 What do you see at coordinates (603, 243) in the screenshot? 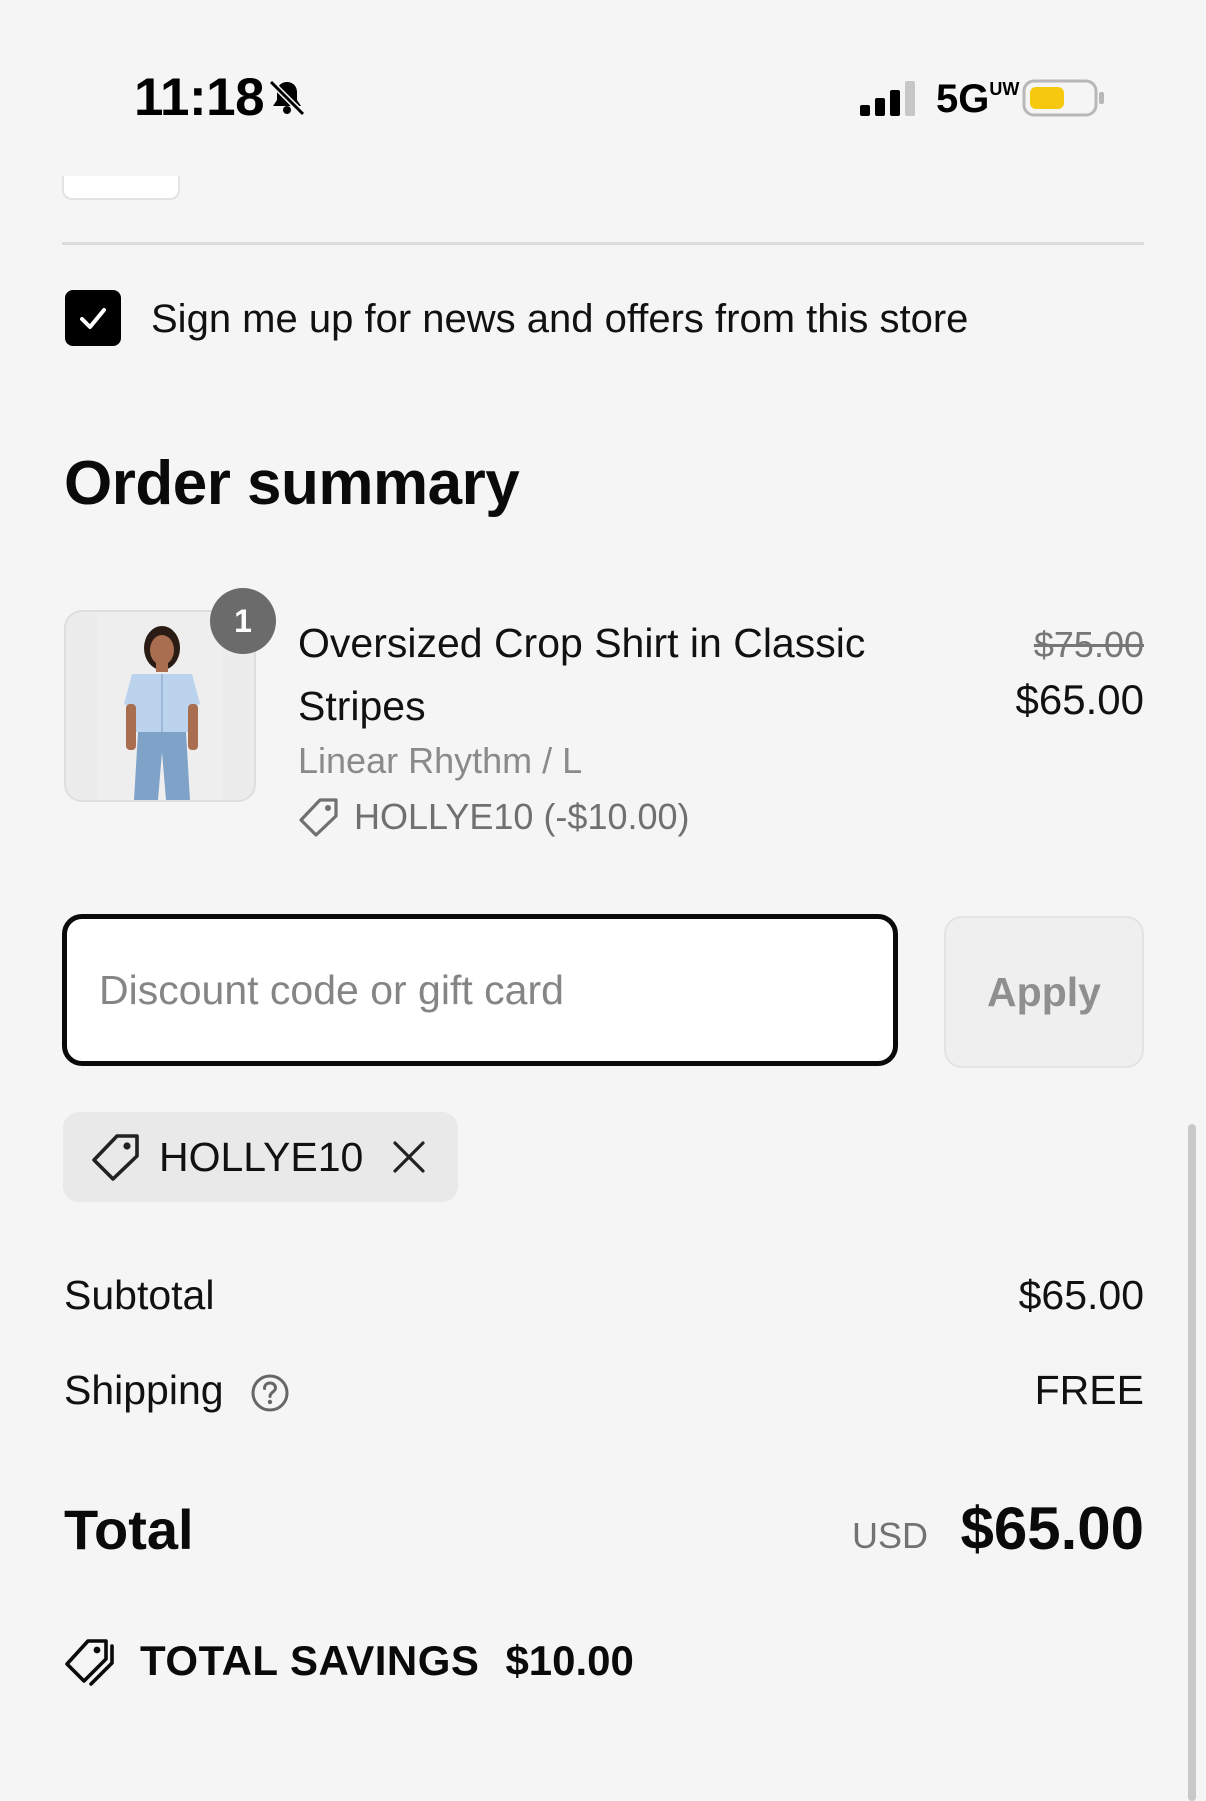
I see `divider` at bounding box center [603, 243].